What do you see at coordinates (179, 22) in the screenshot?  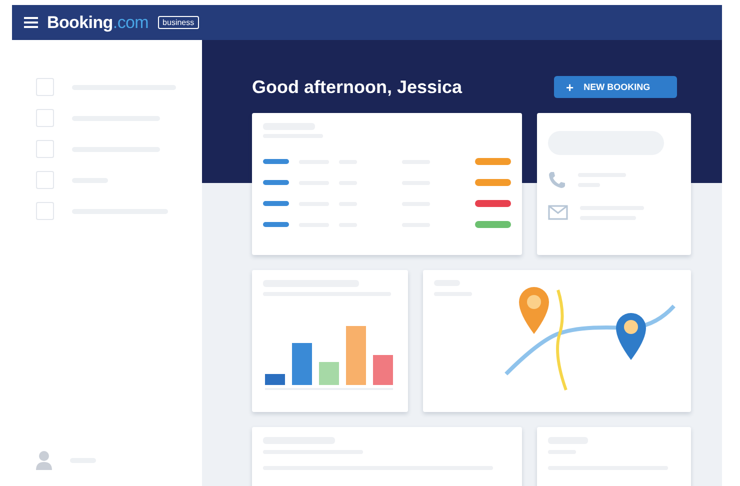 I see `business-badge: business` at bounding box center [179, 22].